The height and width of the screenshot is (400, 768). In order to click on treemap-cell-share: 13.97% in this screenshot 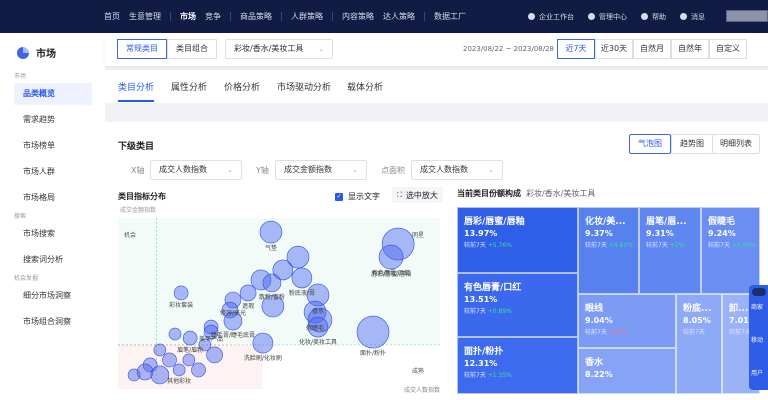, I will do `click(481, 233)`.